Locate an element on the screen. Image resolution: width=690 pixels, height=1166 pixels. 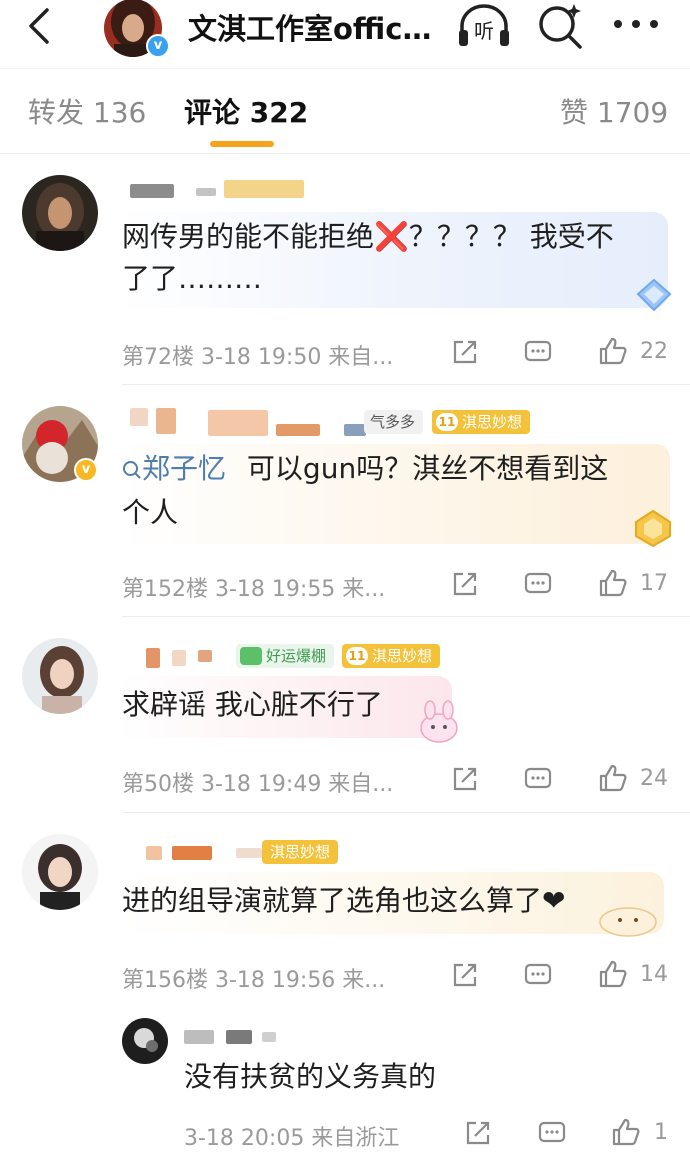
tab-comments: 评论 322 is located at coordinates (246, 111).